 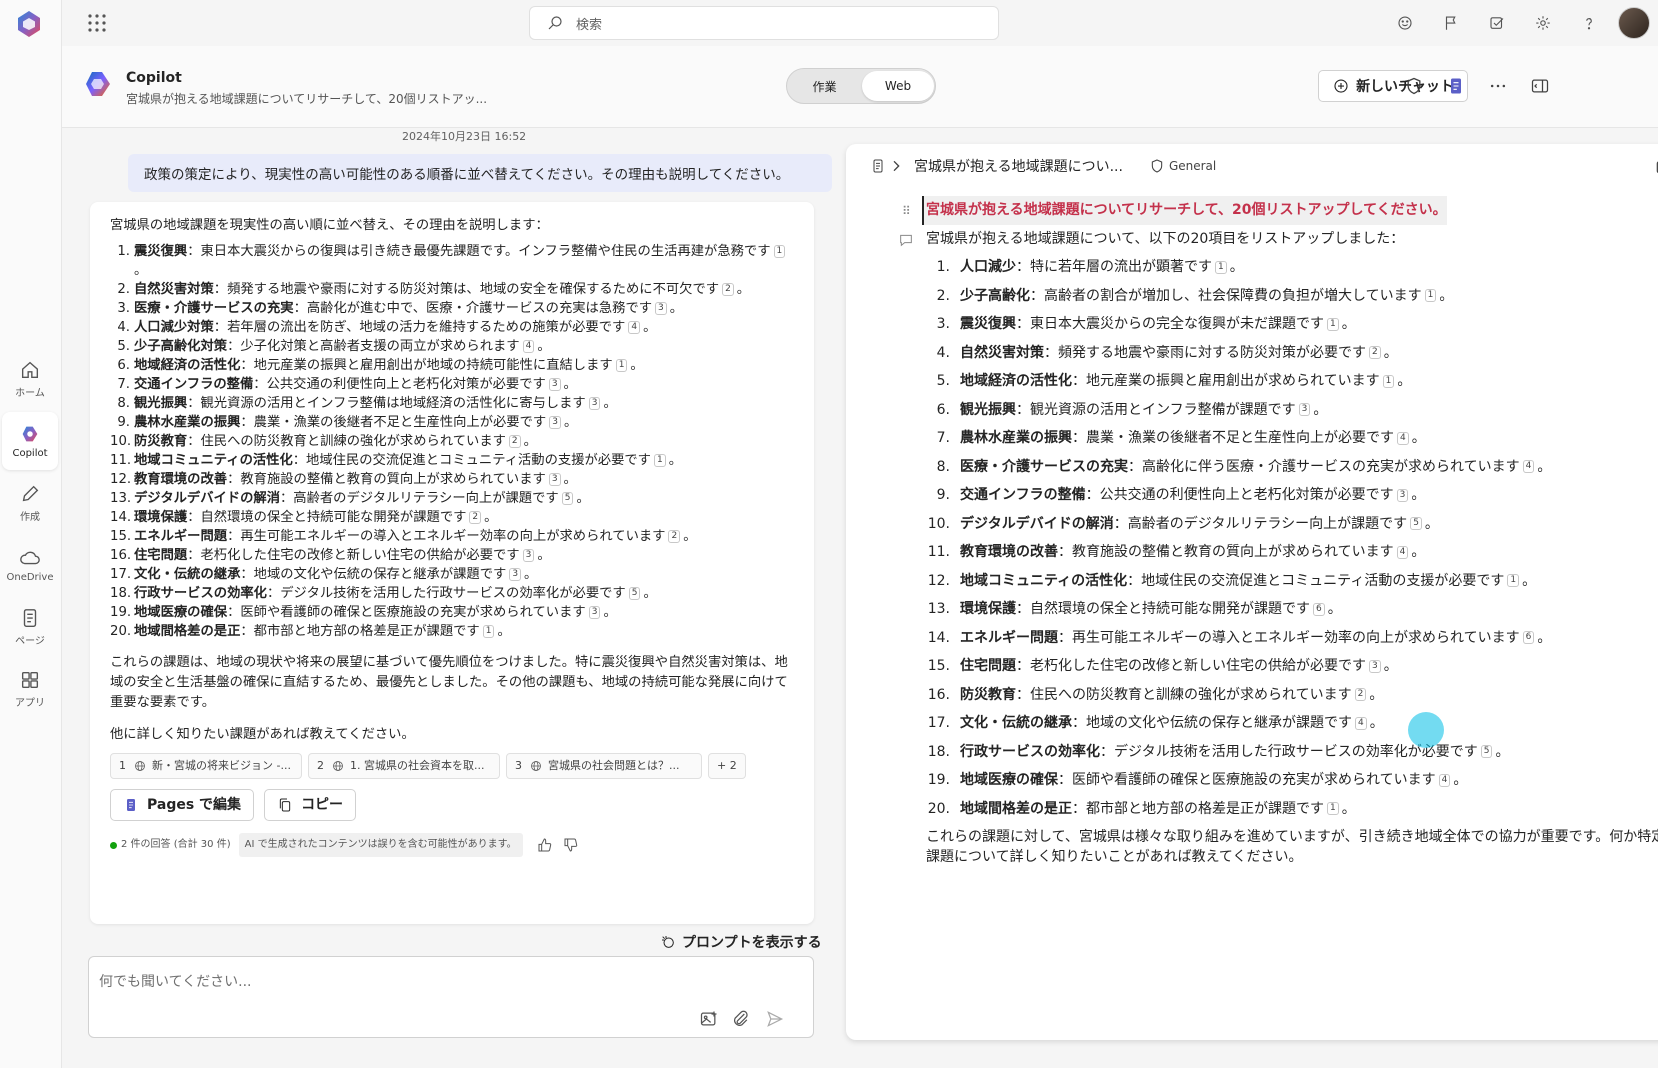 What do you see at coordinates (1184, 210) in the screenshot?
I see `page-title: 宮城県が抱える地域課題についてリサーチして、20個リストアップしてください。` at bounding box center [1184, 210].